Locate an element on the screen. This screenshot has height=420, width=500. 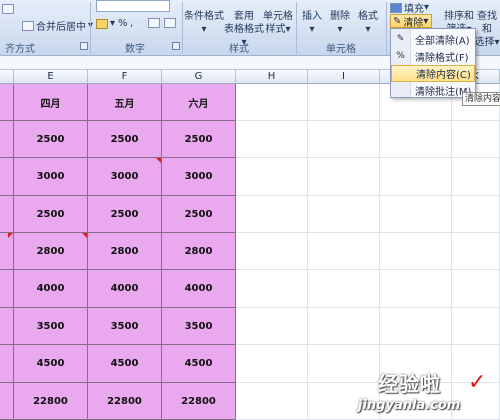
clear-button: ✎ 清除 ▾ is located at coordinates (411, 21).